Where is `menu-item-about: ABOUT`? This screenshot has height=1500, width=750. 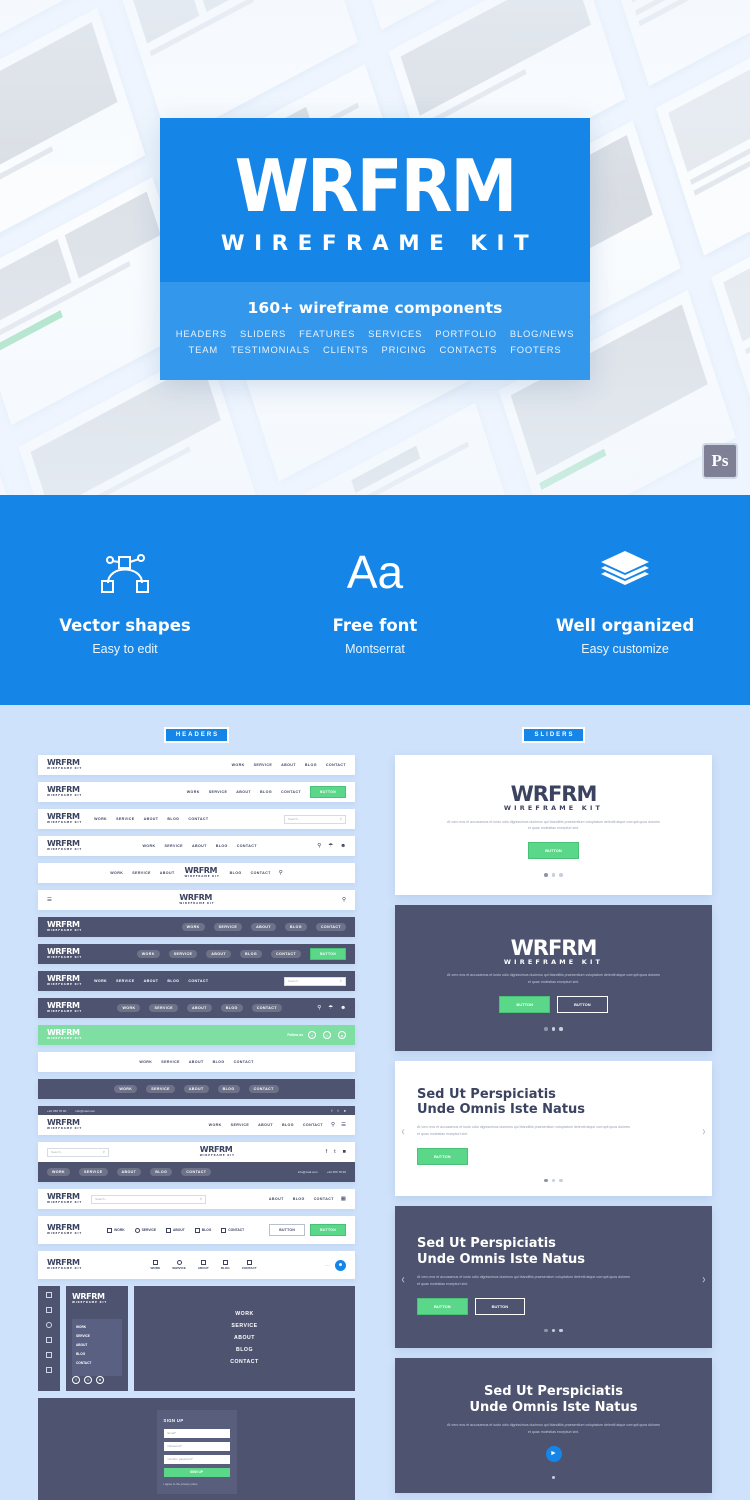 menu-item-about: ABOUT is located at coordinates (244, 1338).